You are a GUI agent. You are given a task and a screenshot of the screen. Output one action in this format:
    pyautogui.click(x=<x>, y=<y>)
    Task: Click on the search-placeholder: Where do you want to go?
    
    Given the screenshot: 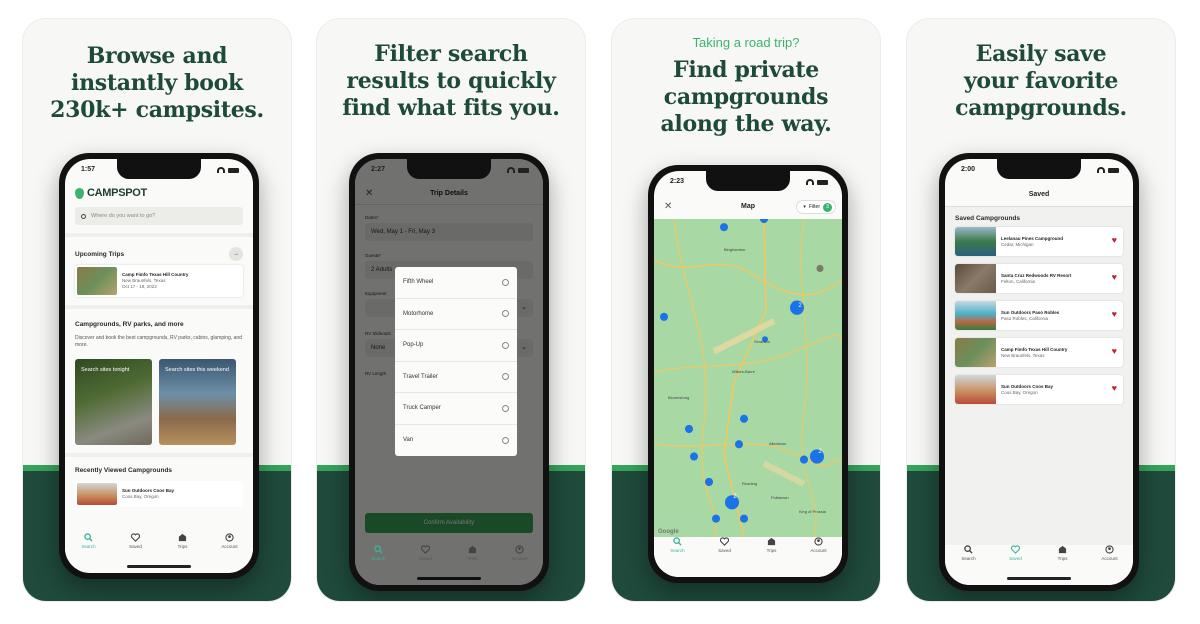 What is the action you would take?
    pyautogui.click(x=123, y=216)
    